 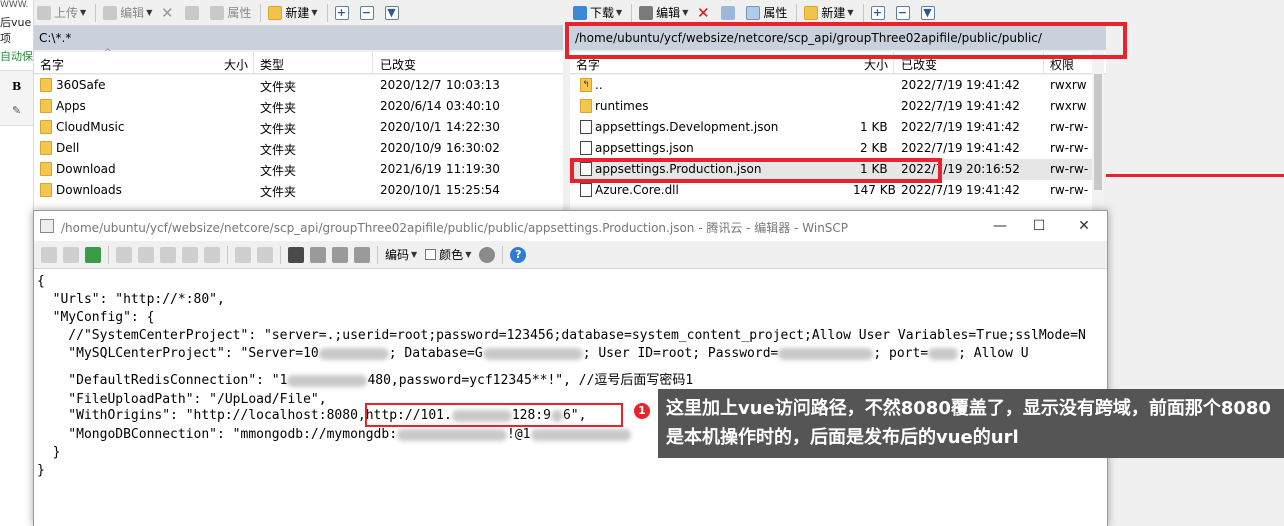 What do you see at coordinates (52, 64) in the screenshot?
I see `col-name: 名字` at bounding box center [52, 64].